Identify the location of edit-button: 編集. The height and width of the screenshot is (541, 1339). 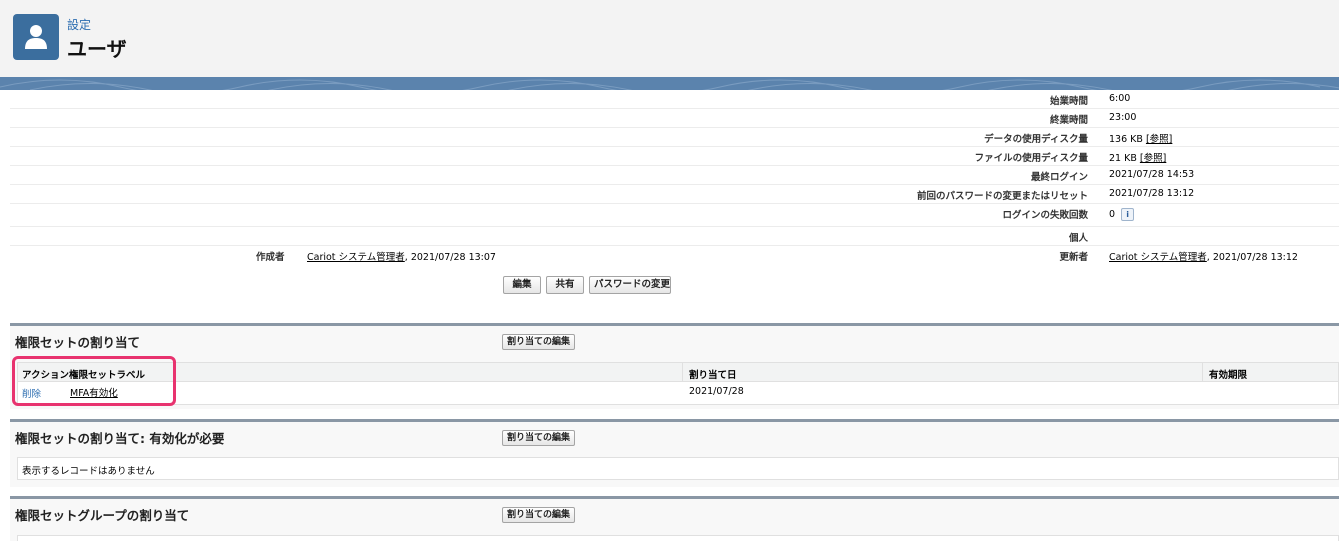
(522, 285).